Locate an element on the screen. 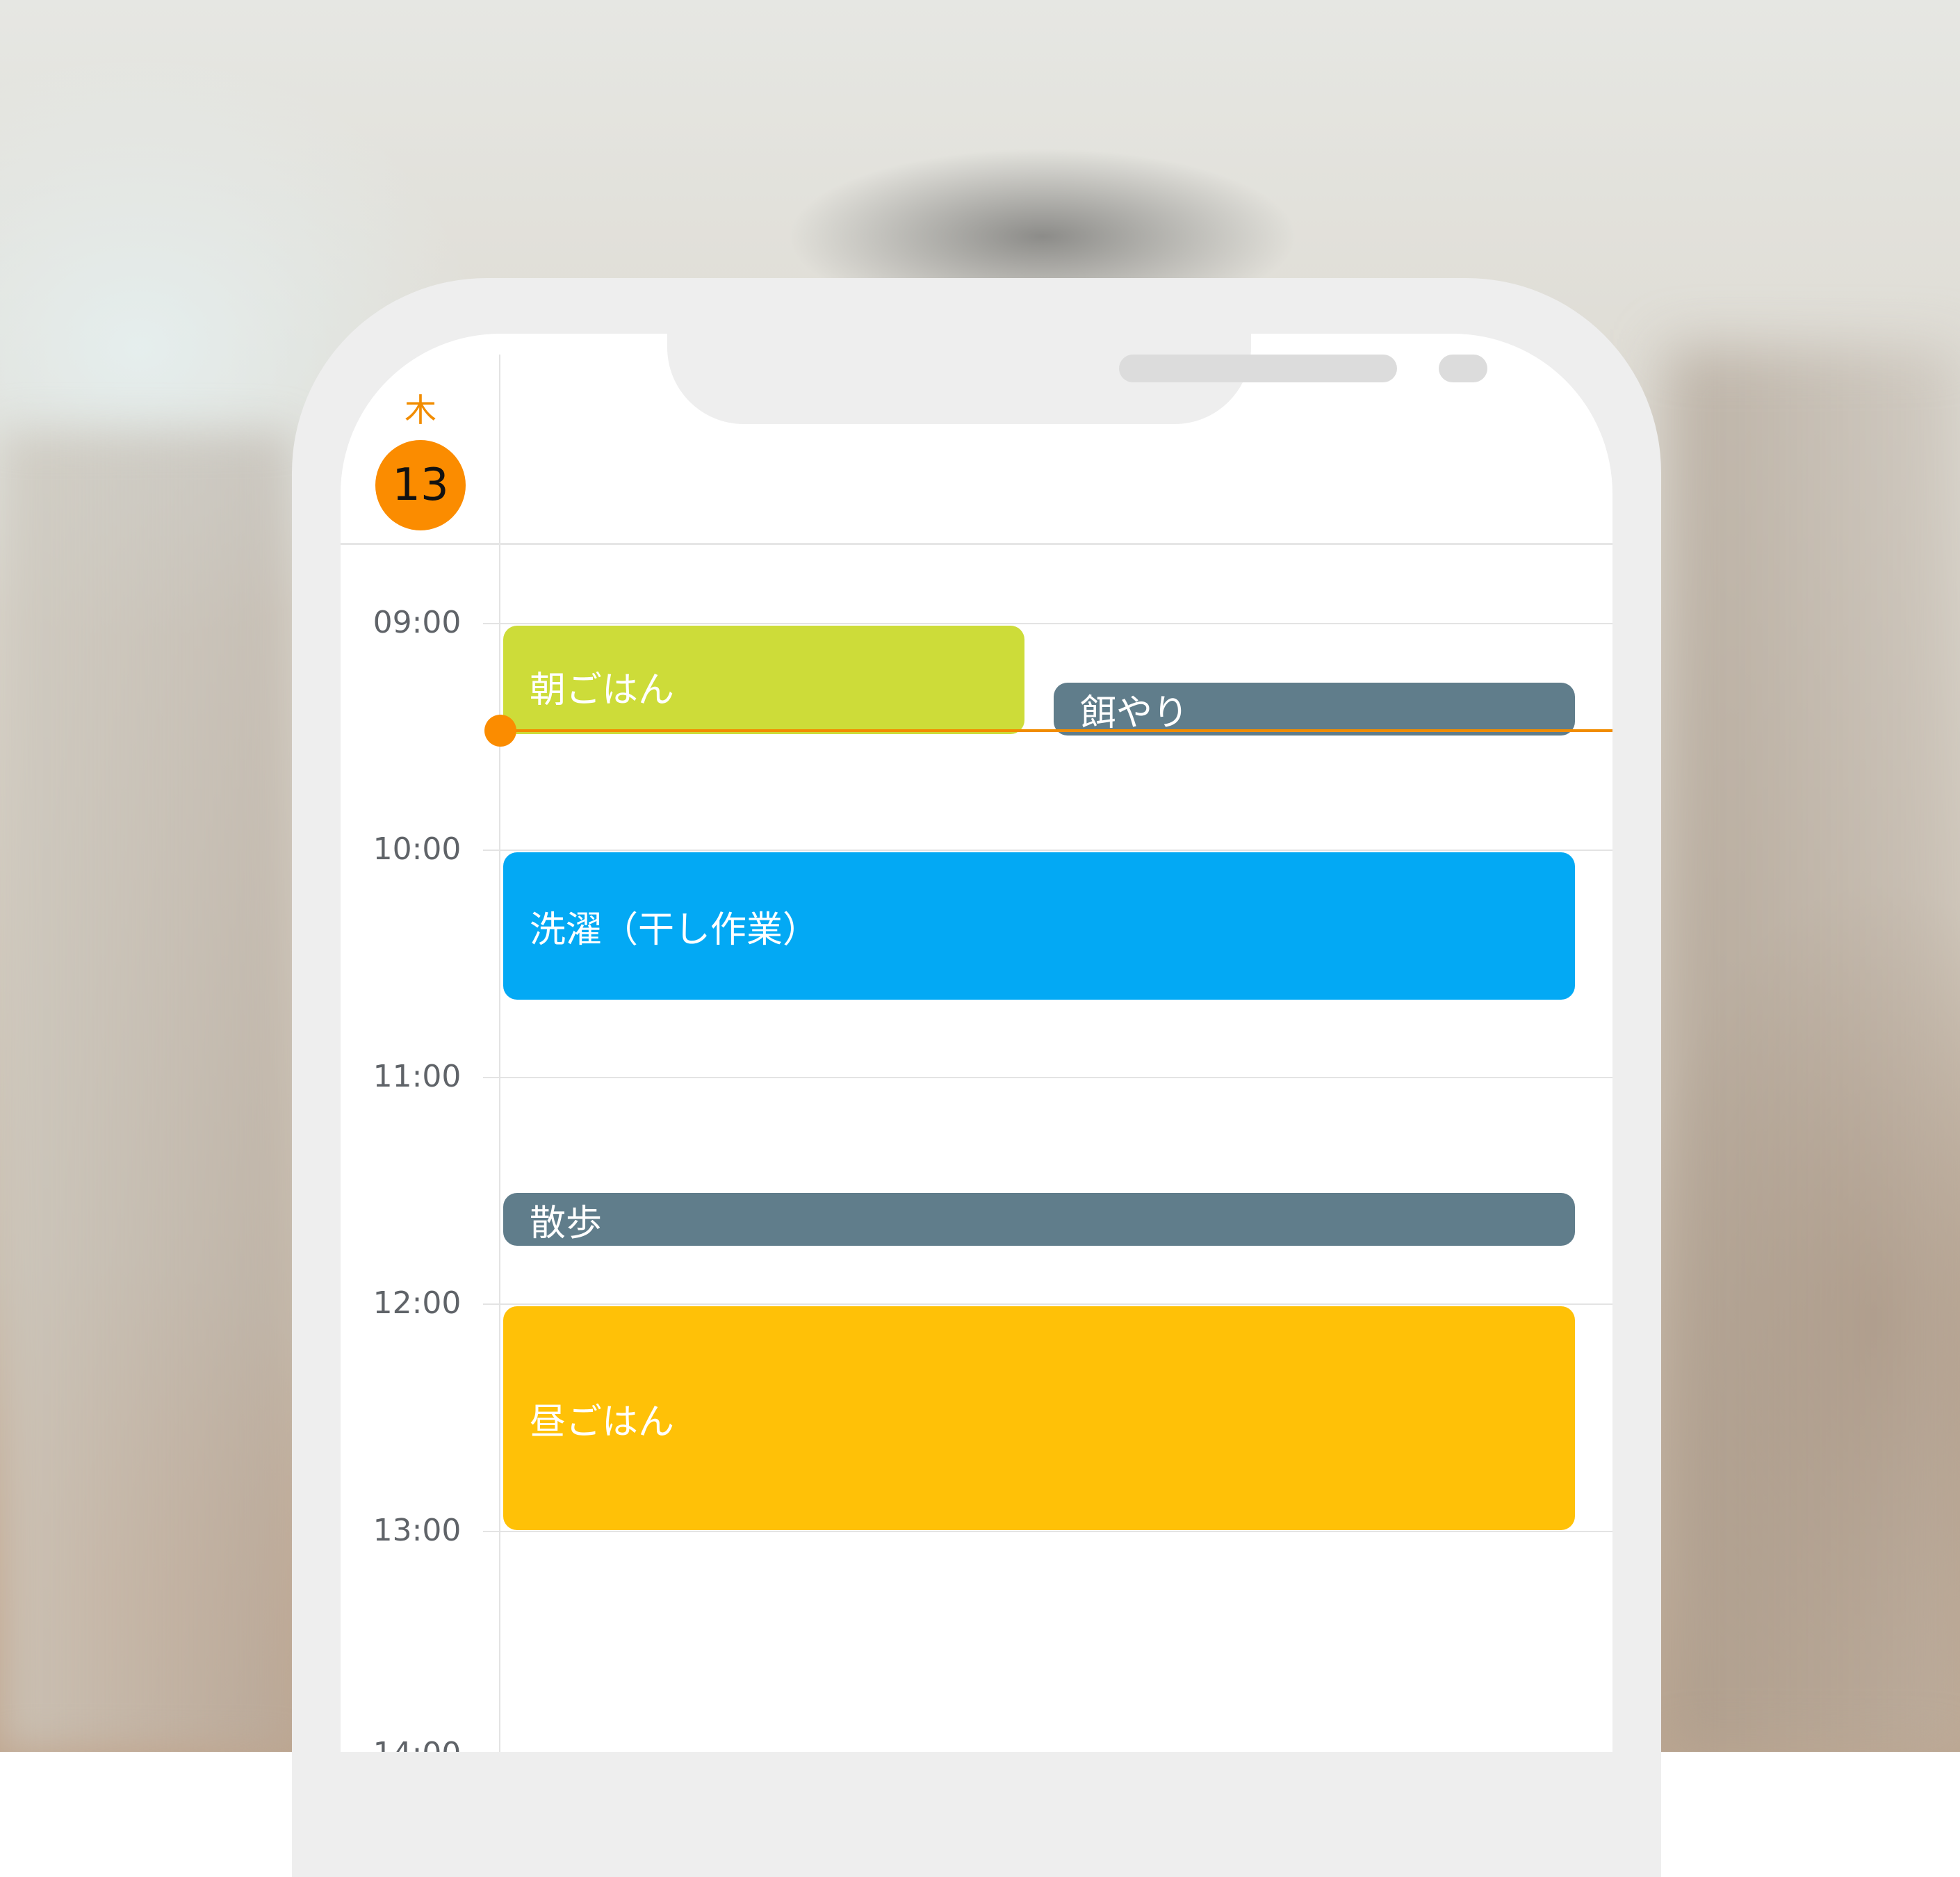 This screenshot has width=1960, height=1877. hour-label-0900: 09:00 is located at coordinates (417, 622).